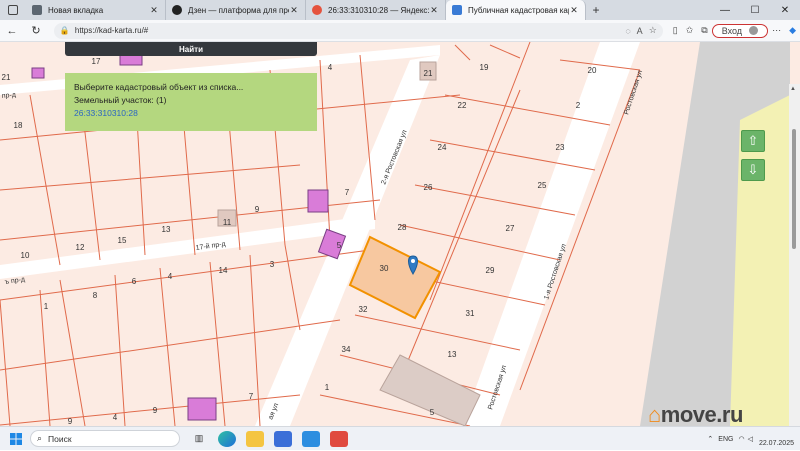 The height and width of the screenshot is (451, 800). I want to click on maximize-icon: ☐, so click(755, 10).